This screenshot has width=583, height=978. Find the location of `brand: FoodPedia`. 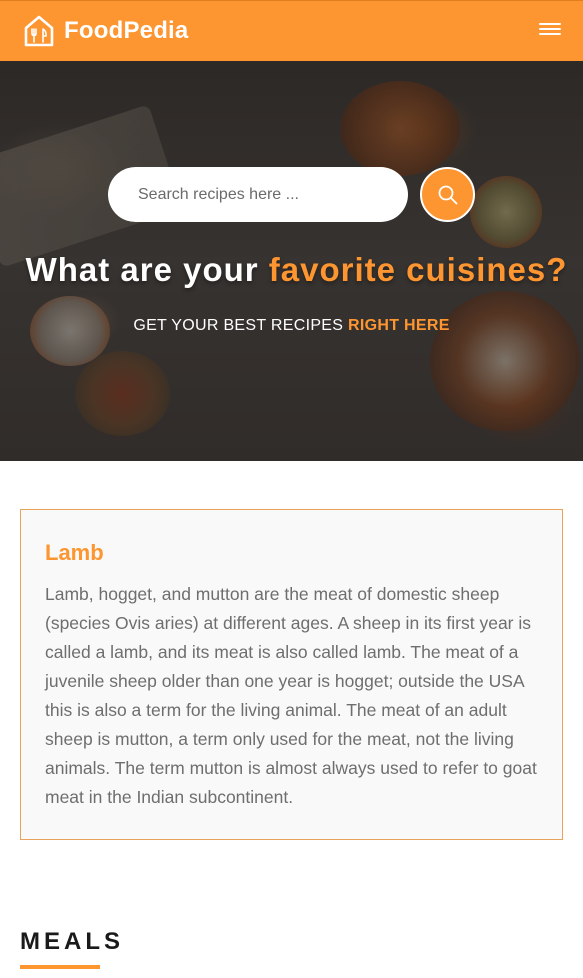

brand: FoodPedia is located at coordinates (106, 31).